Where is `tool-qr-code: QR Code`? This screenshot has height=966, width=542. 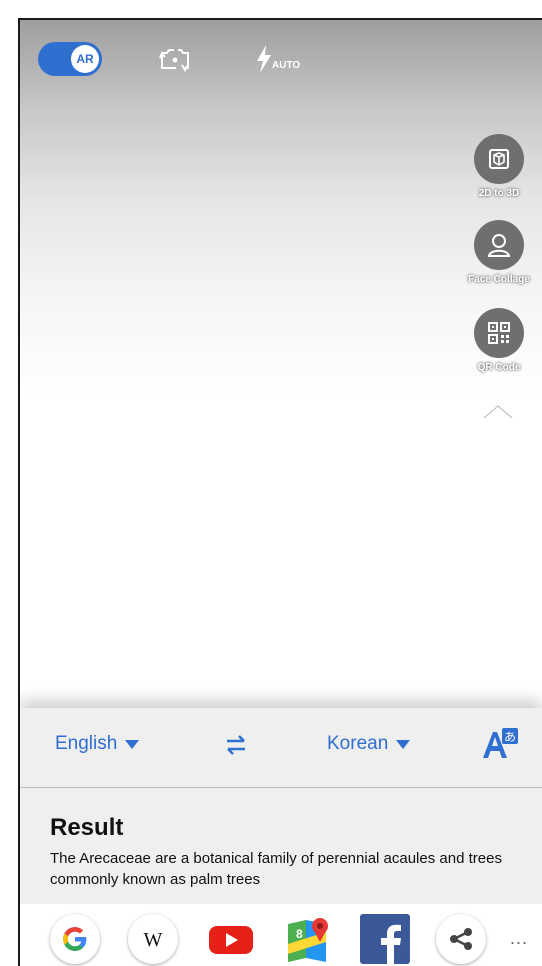 tool-qr-code: QR Code is located at coordinates (499, 340).